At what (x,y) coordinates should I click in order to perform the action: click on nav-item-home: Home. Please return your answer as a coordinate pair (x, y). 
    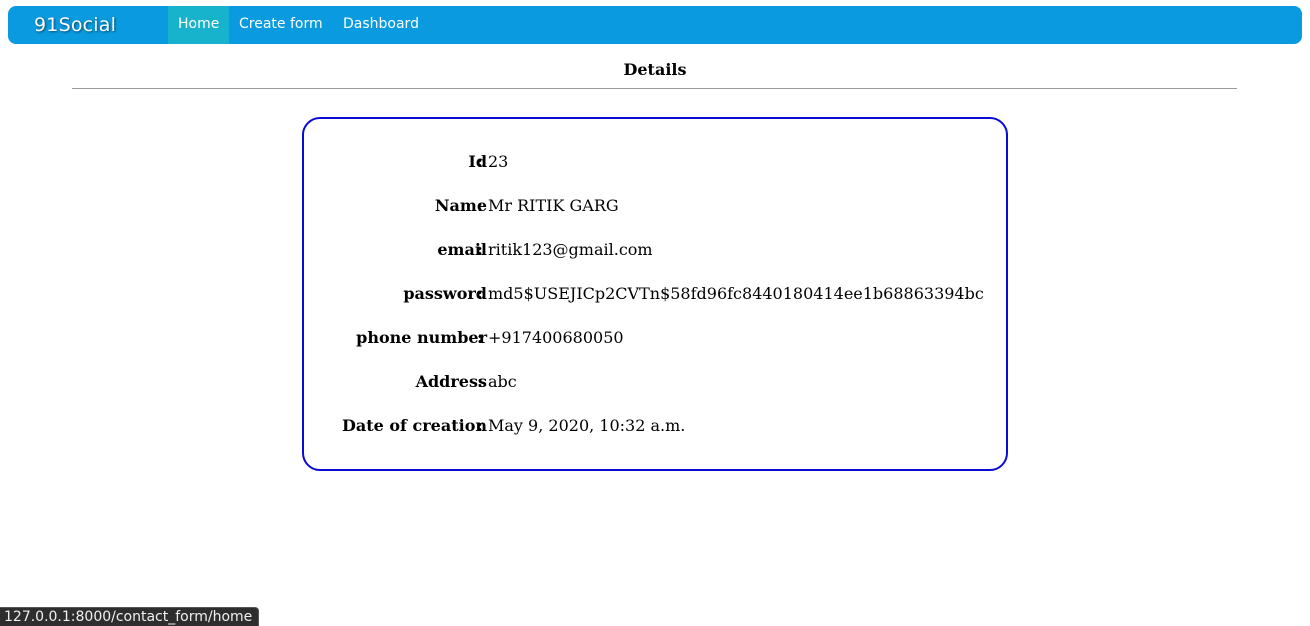
    Looking at the image, I should click on (199, 25).